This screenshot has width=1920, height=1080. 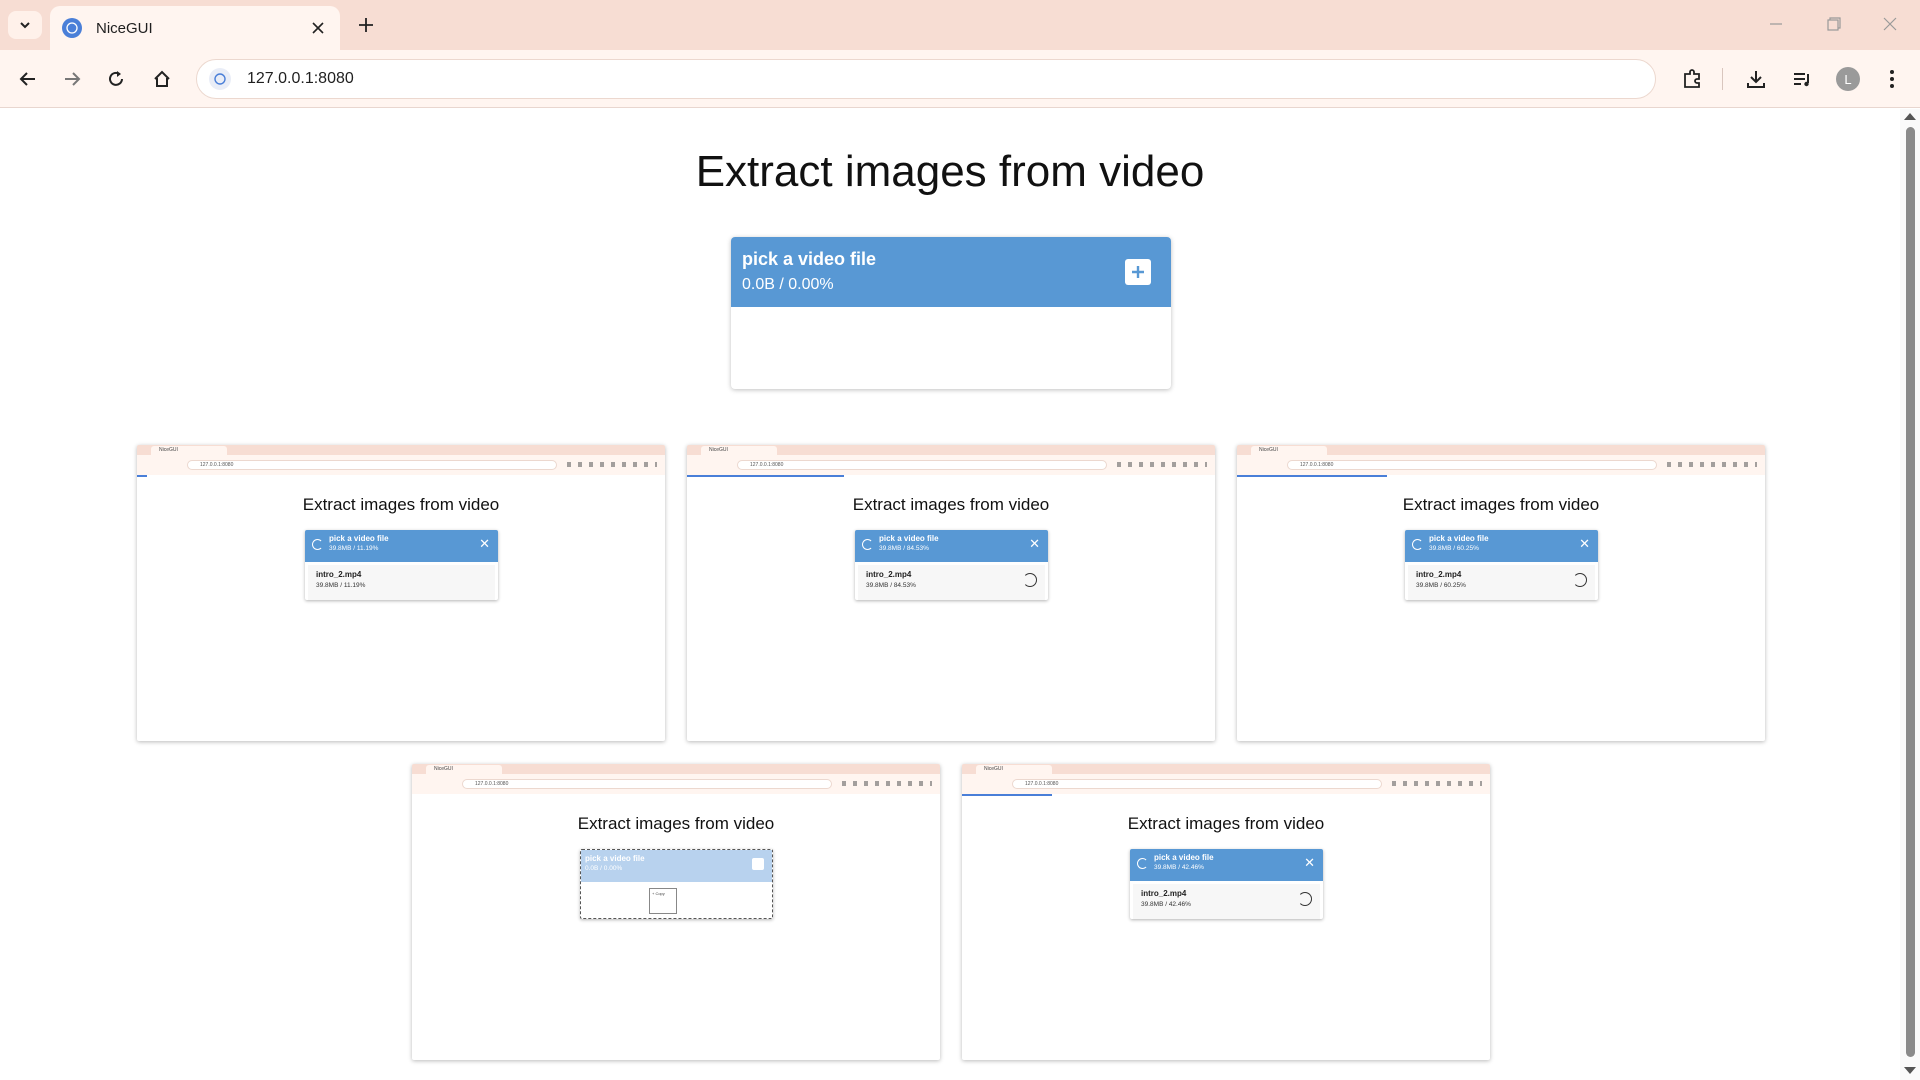 What do you see at coordinates (318, 28) in the screenshot?
I see `tab-close-button` at bounding box center [318, 28].